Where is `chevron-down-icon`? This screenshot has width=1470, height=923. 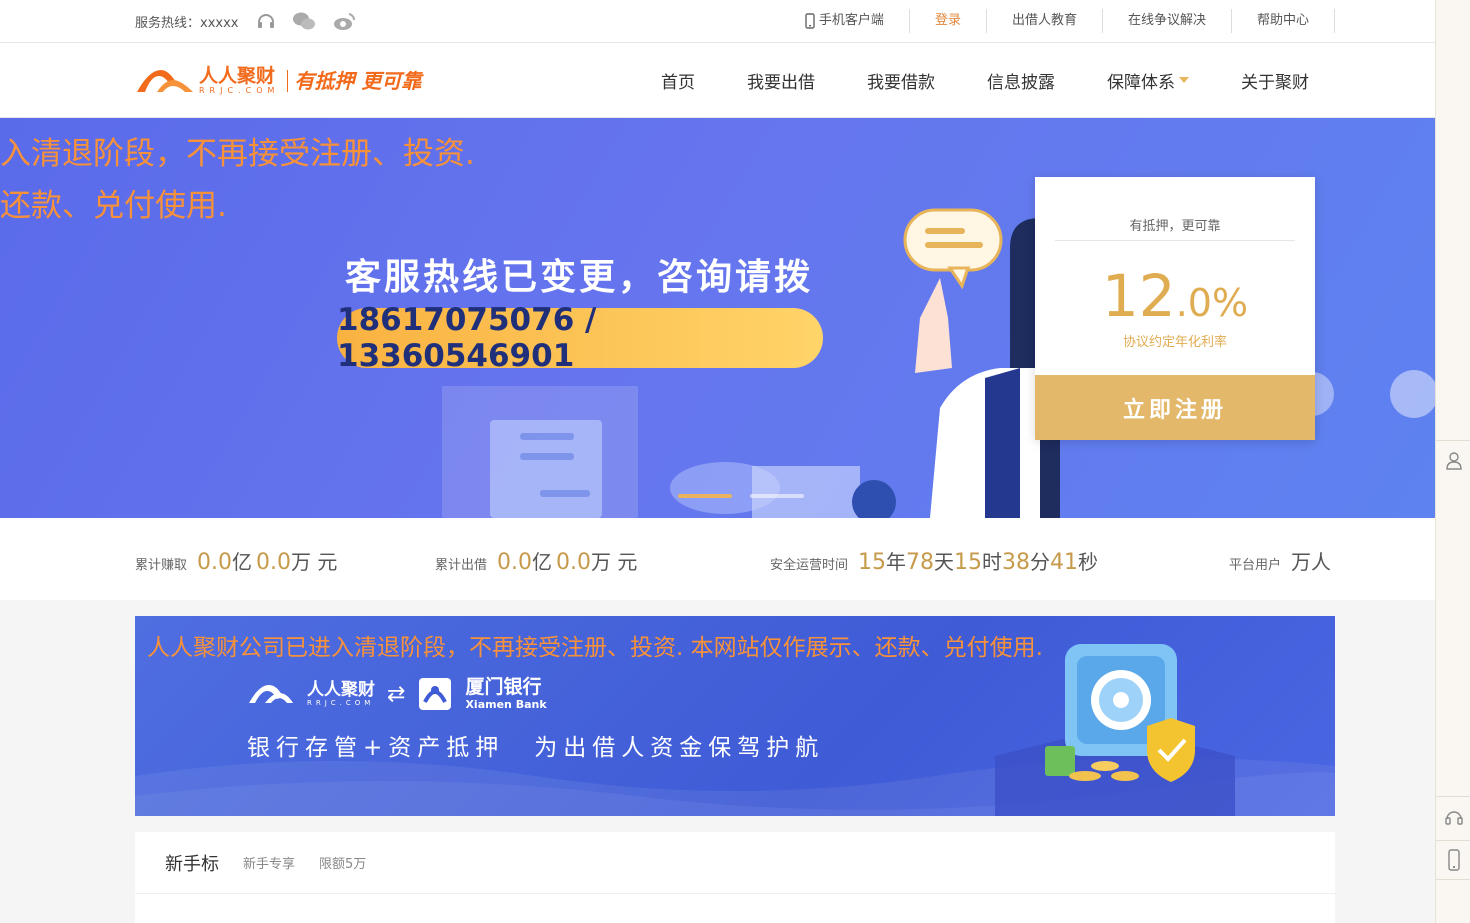 chevron-down-icon is located at coordinates (1184, 80).